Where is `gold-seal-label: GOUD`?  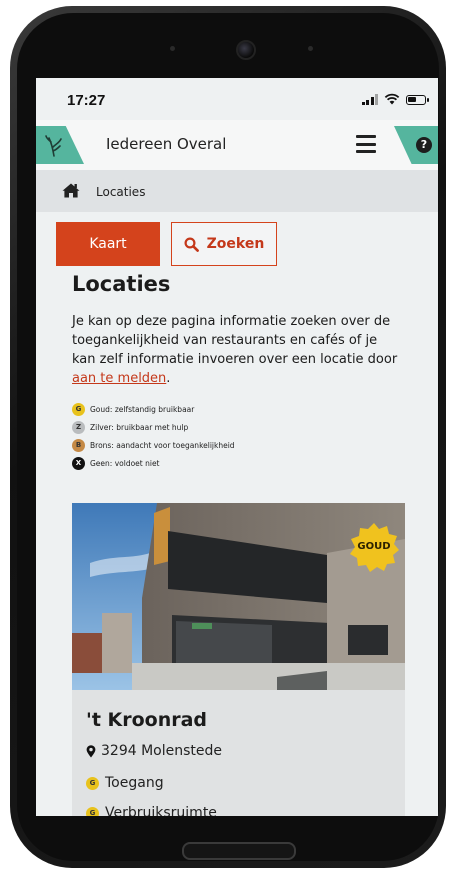
gold-seal-label: GOUD is located at coordinates (374, 546).